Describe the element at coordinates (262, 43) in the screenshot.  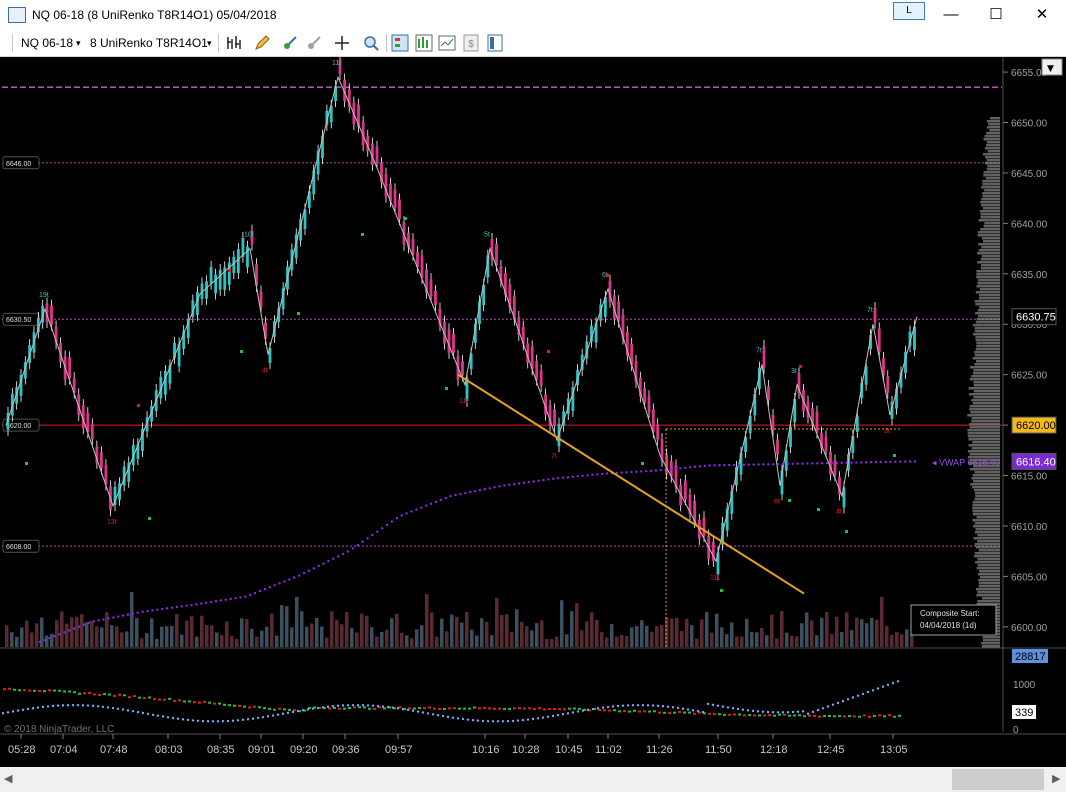
I see `draw-pencil-icon` at that location.